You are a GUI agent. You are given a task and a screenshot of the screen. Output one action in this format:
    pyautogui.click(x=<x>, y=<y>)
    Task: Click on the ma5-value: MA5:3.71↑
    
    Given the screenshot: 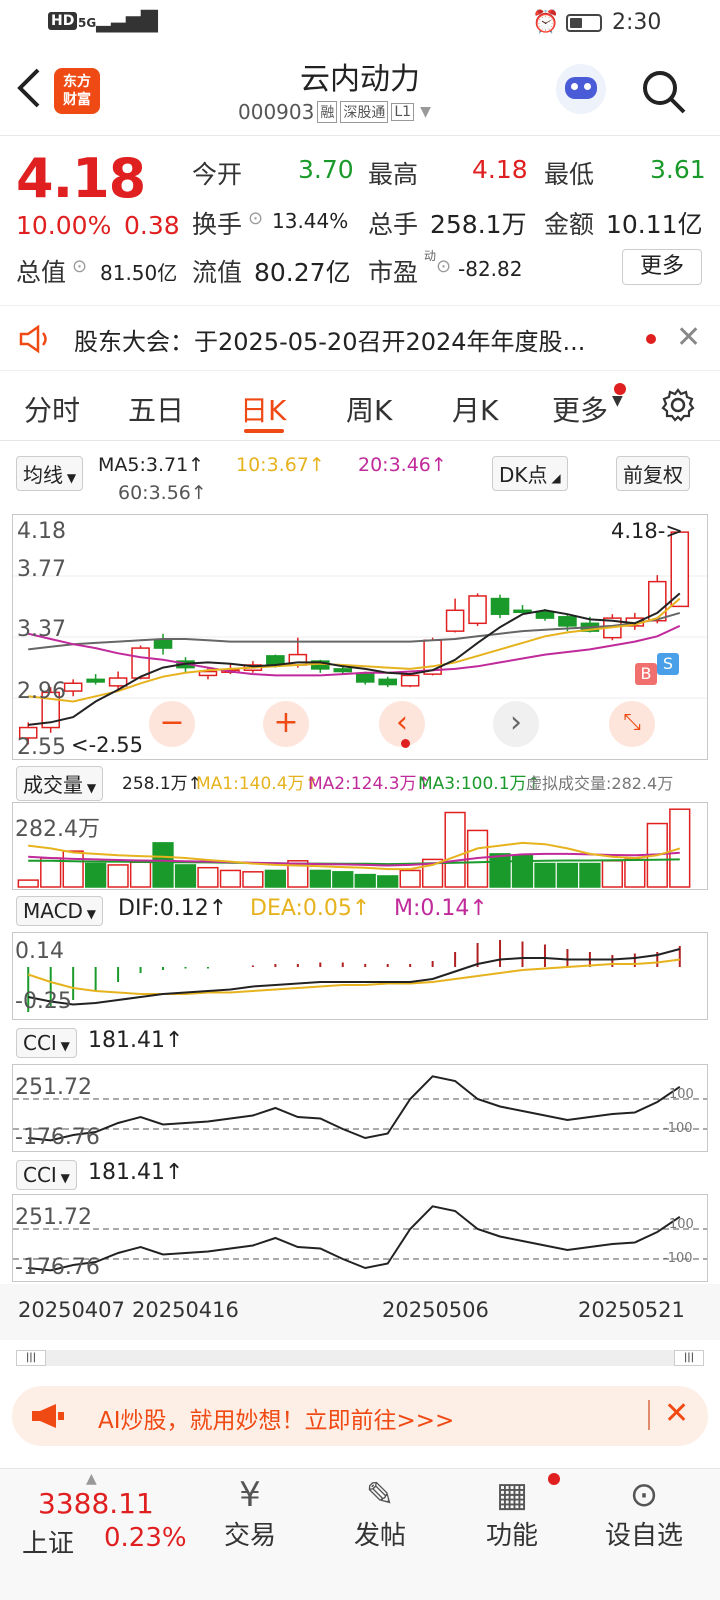 What is the action you would take?
    pyautogui.click(x=151, y=465)
    